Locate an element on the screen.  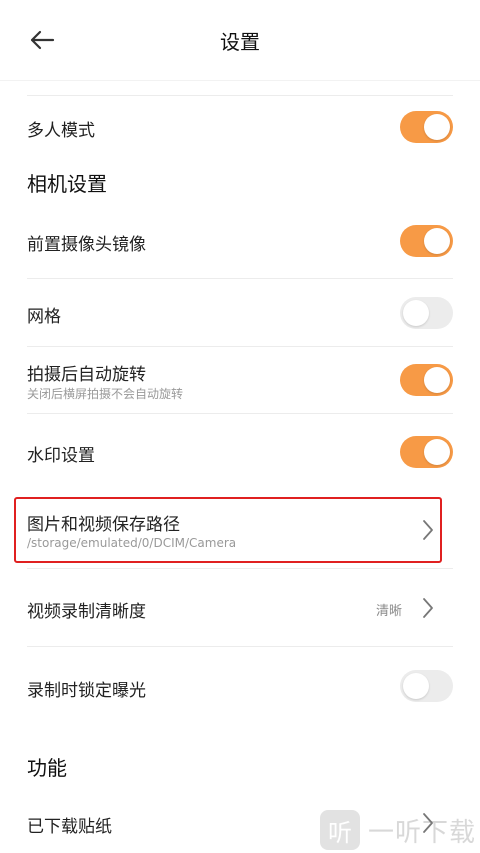
auto-rotate-description: 关闭后横屏拍摄不会自动旋转 is located at coordinates (105, 394).